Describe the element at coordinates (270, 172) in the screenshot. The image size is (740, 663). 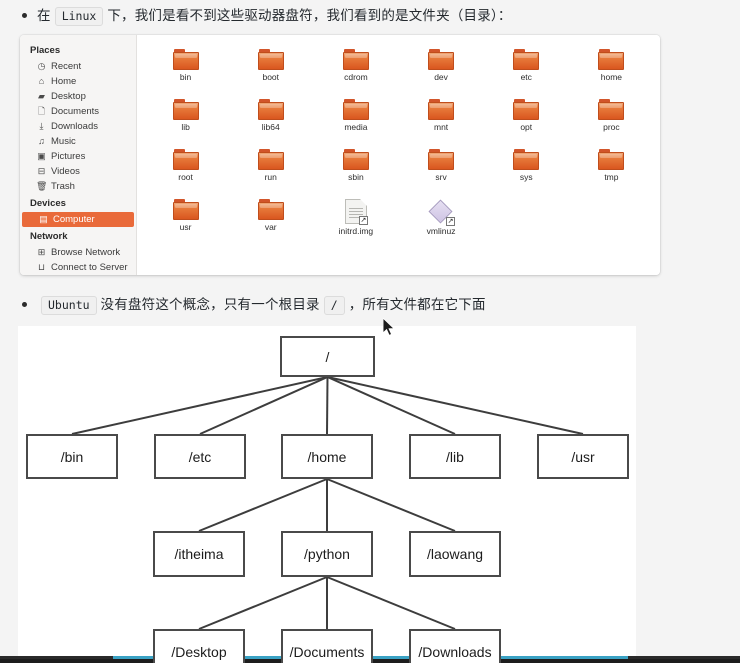
I see `file-item: run` at that location.